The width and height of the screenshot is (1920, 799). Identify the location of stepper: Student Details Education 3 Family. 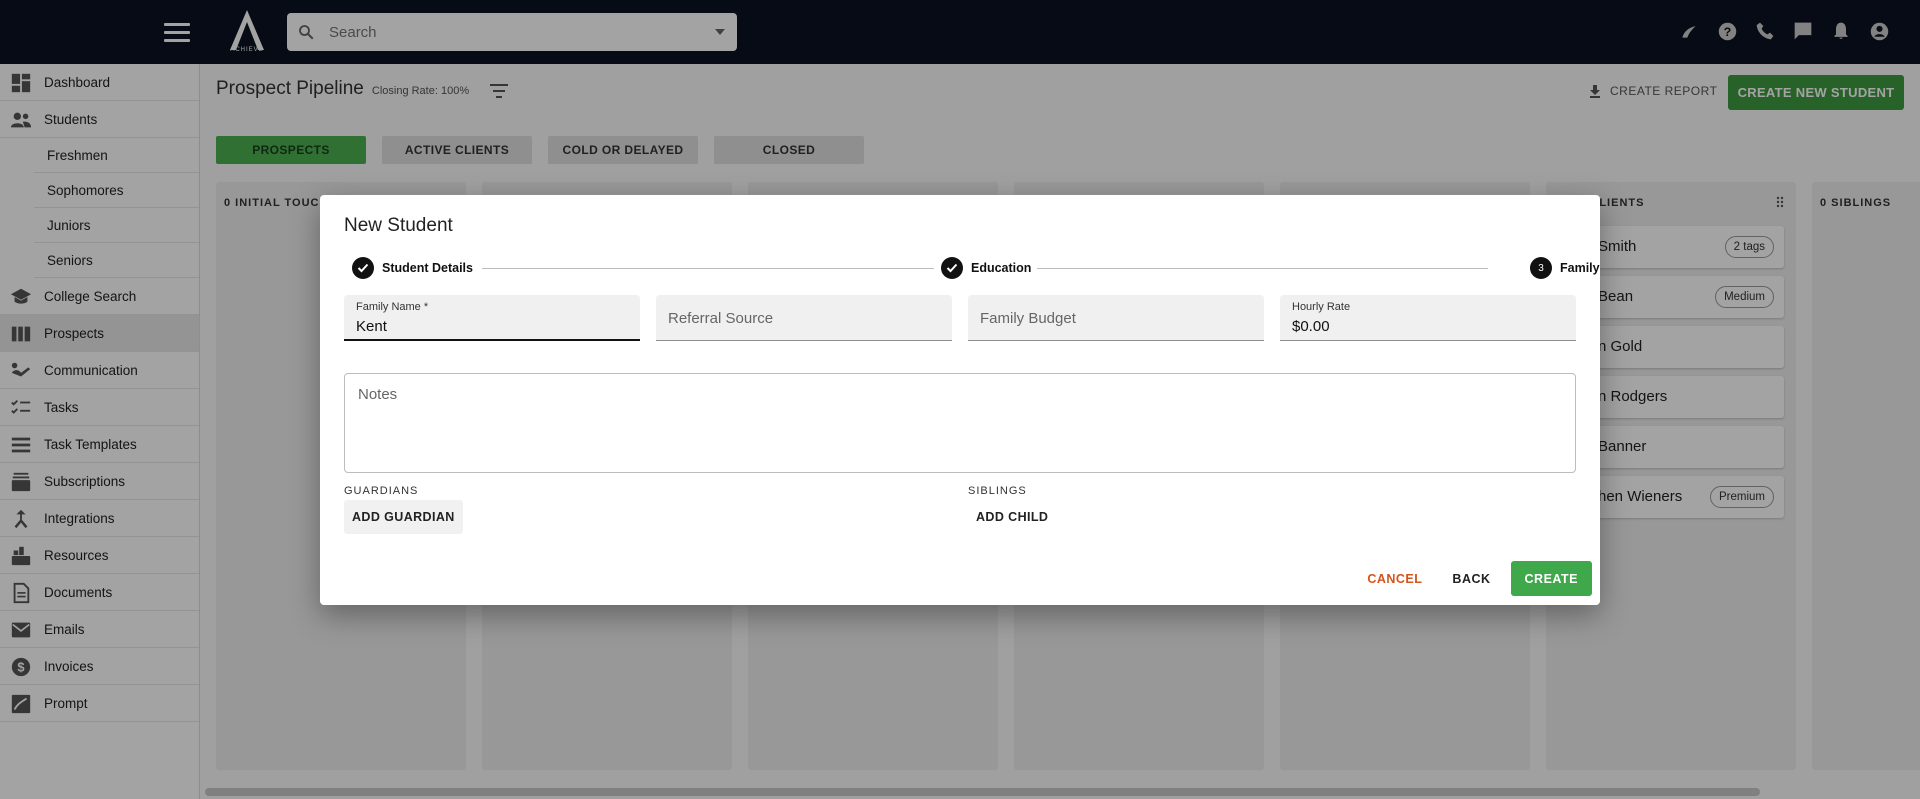
(976, 269).